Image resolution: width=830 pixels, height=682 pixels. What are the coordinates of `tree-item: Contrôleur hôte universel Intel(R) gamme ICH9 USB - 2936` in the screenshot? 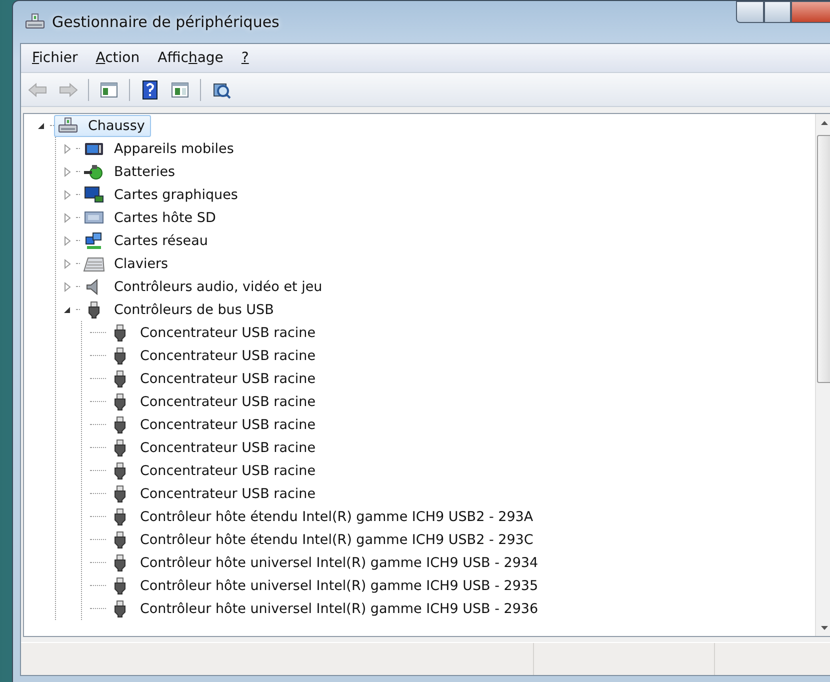 It's located at (325, 609).